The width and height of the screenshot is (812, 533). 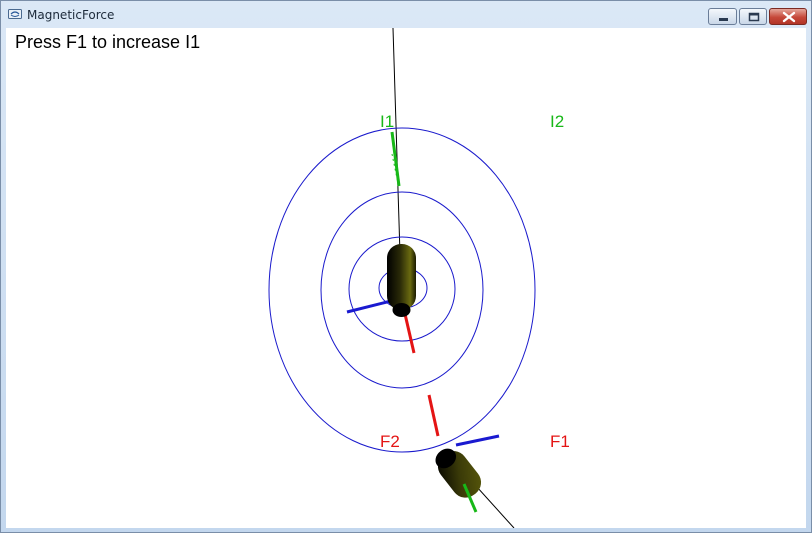 I want to click on close-icon, so click(x=789, y=17).